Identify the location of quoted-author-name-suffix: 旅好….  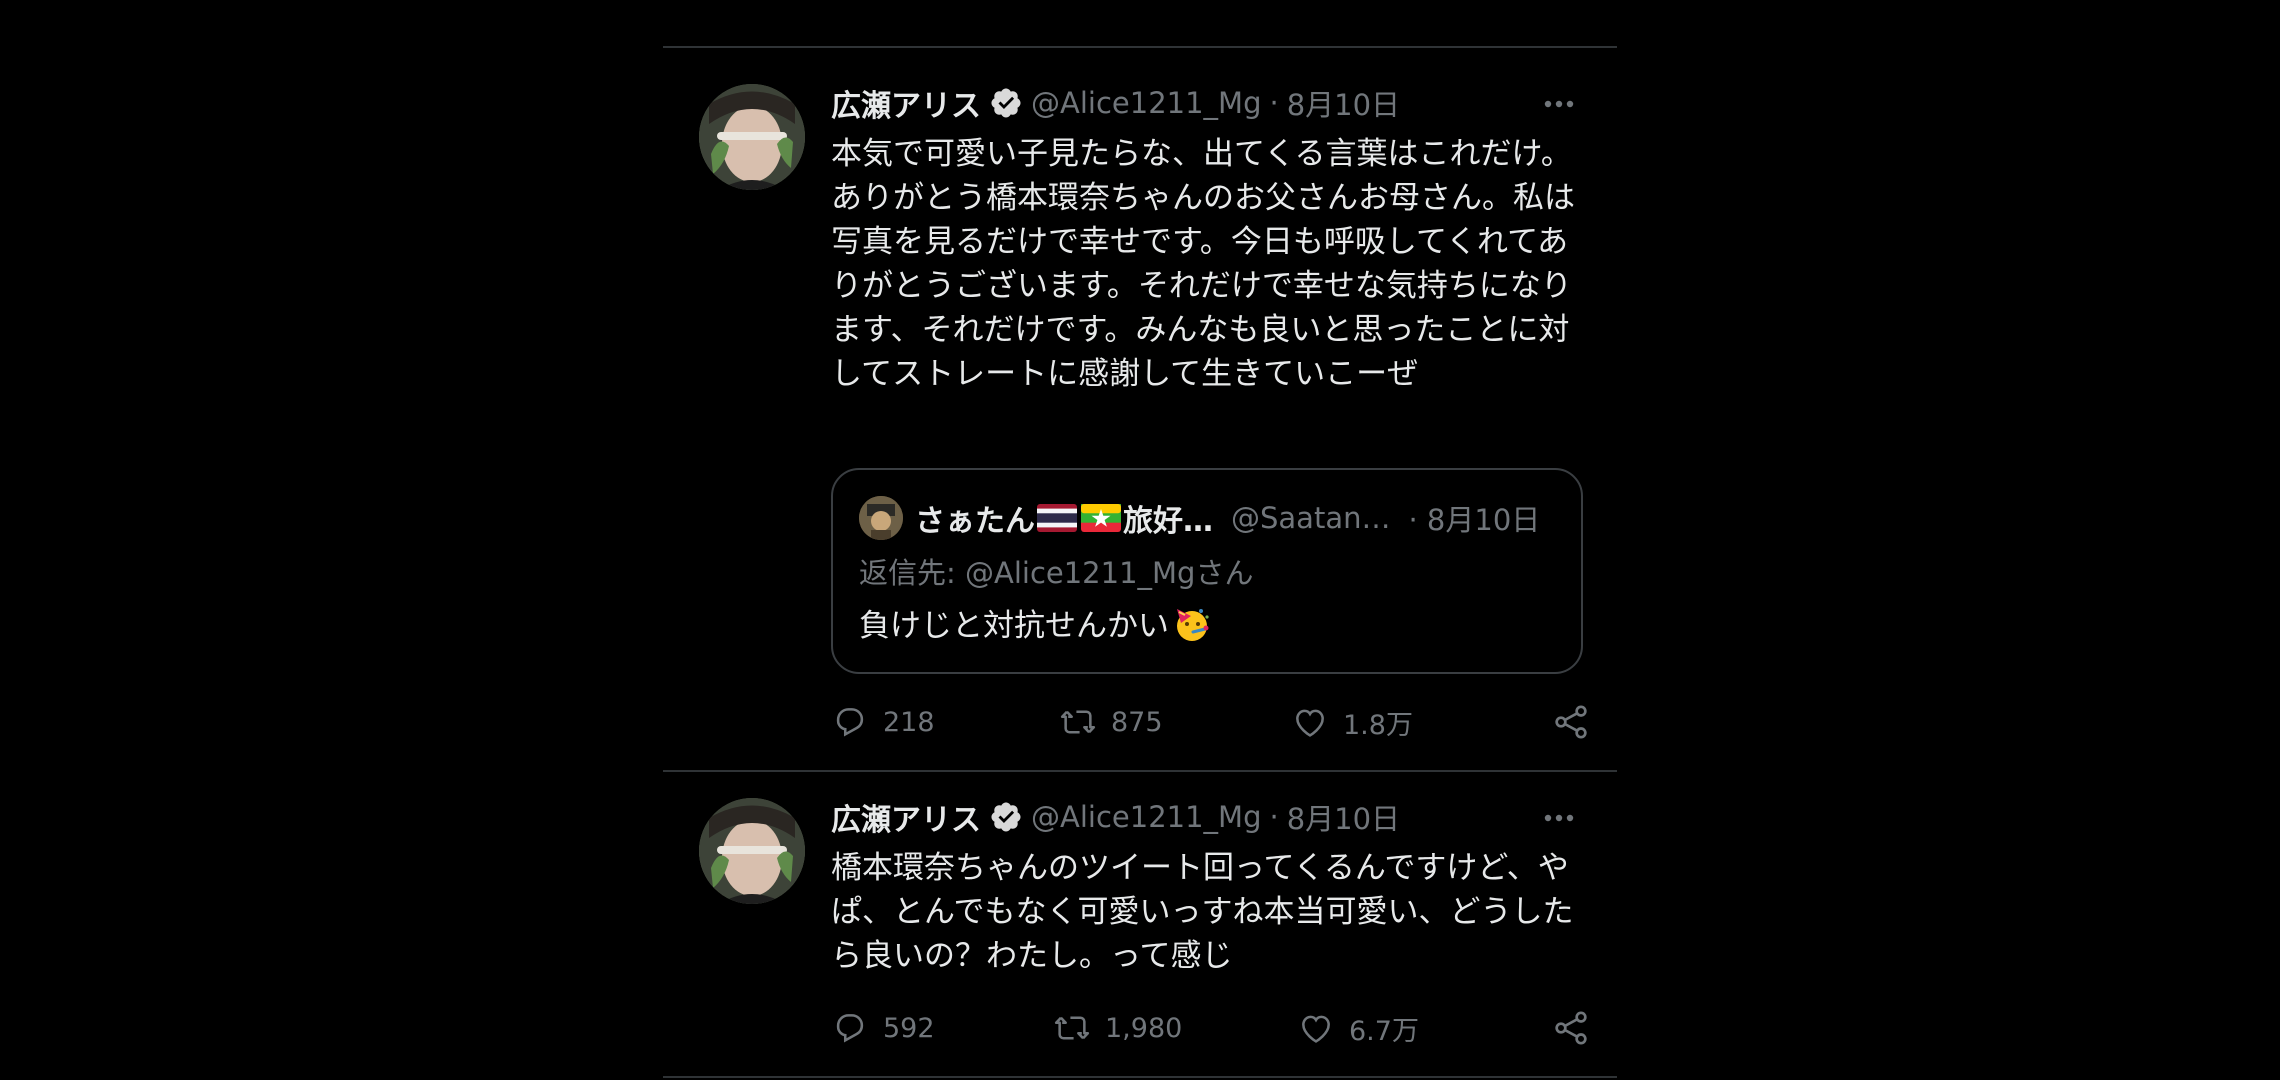
(1168, 521).